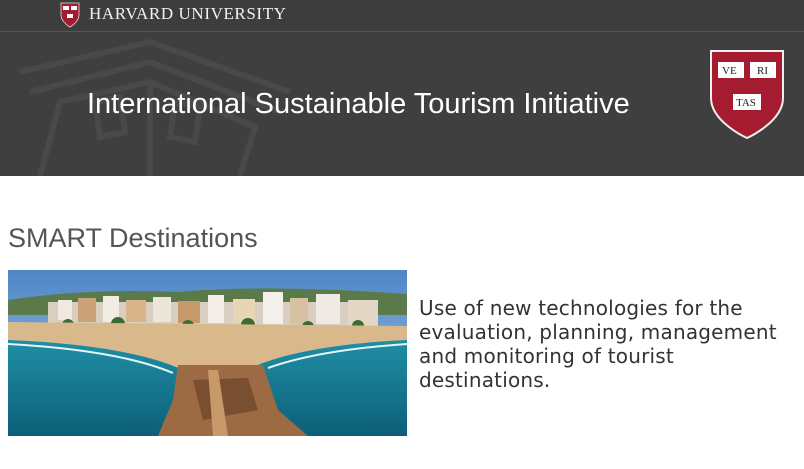  Describe the element at coordinates (402, 16) in the screenshot. I see `university-topbar: HARVARD UNIVERSITY` at that location.